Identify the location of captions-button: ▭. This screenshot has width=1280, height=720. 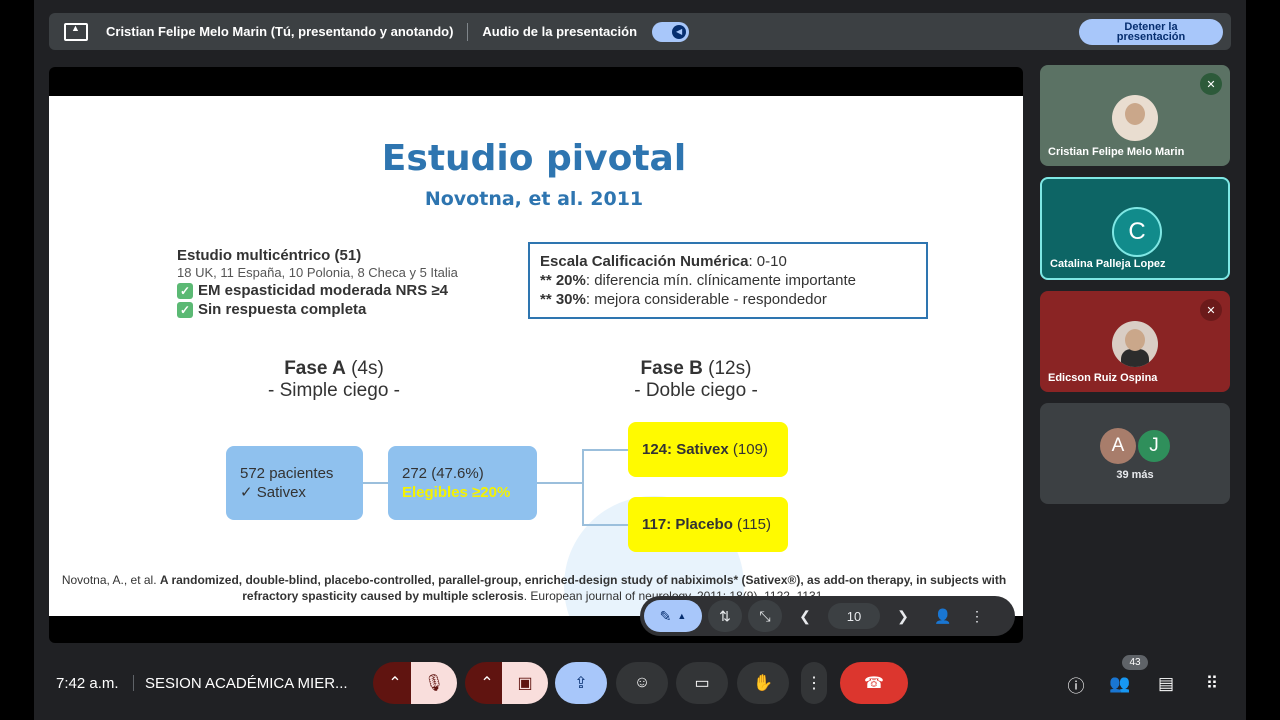
(702, 683).